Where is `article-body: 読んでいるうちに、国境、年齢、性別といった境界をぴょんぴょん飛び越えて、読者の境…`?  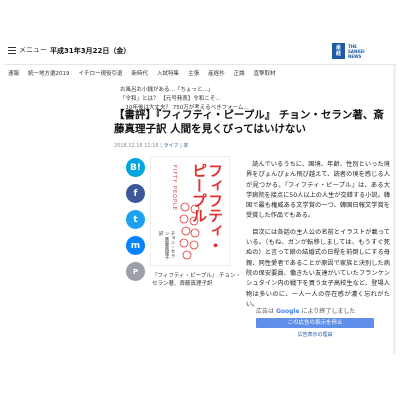 article-body: 読んでいるうちに、国境、年齢、性別といった境界をぴょんぴょん飛び越えて、読者の境… is located at coordinates (318, 238).